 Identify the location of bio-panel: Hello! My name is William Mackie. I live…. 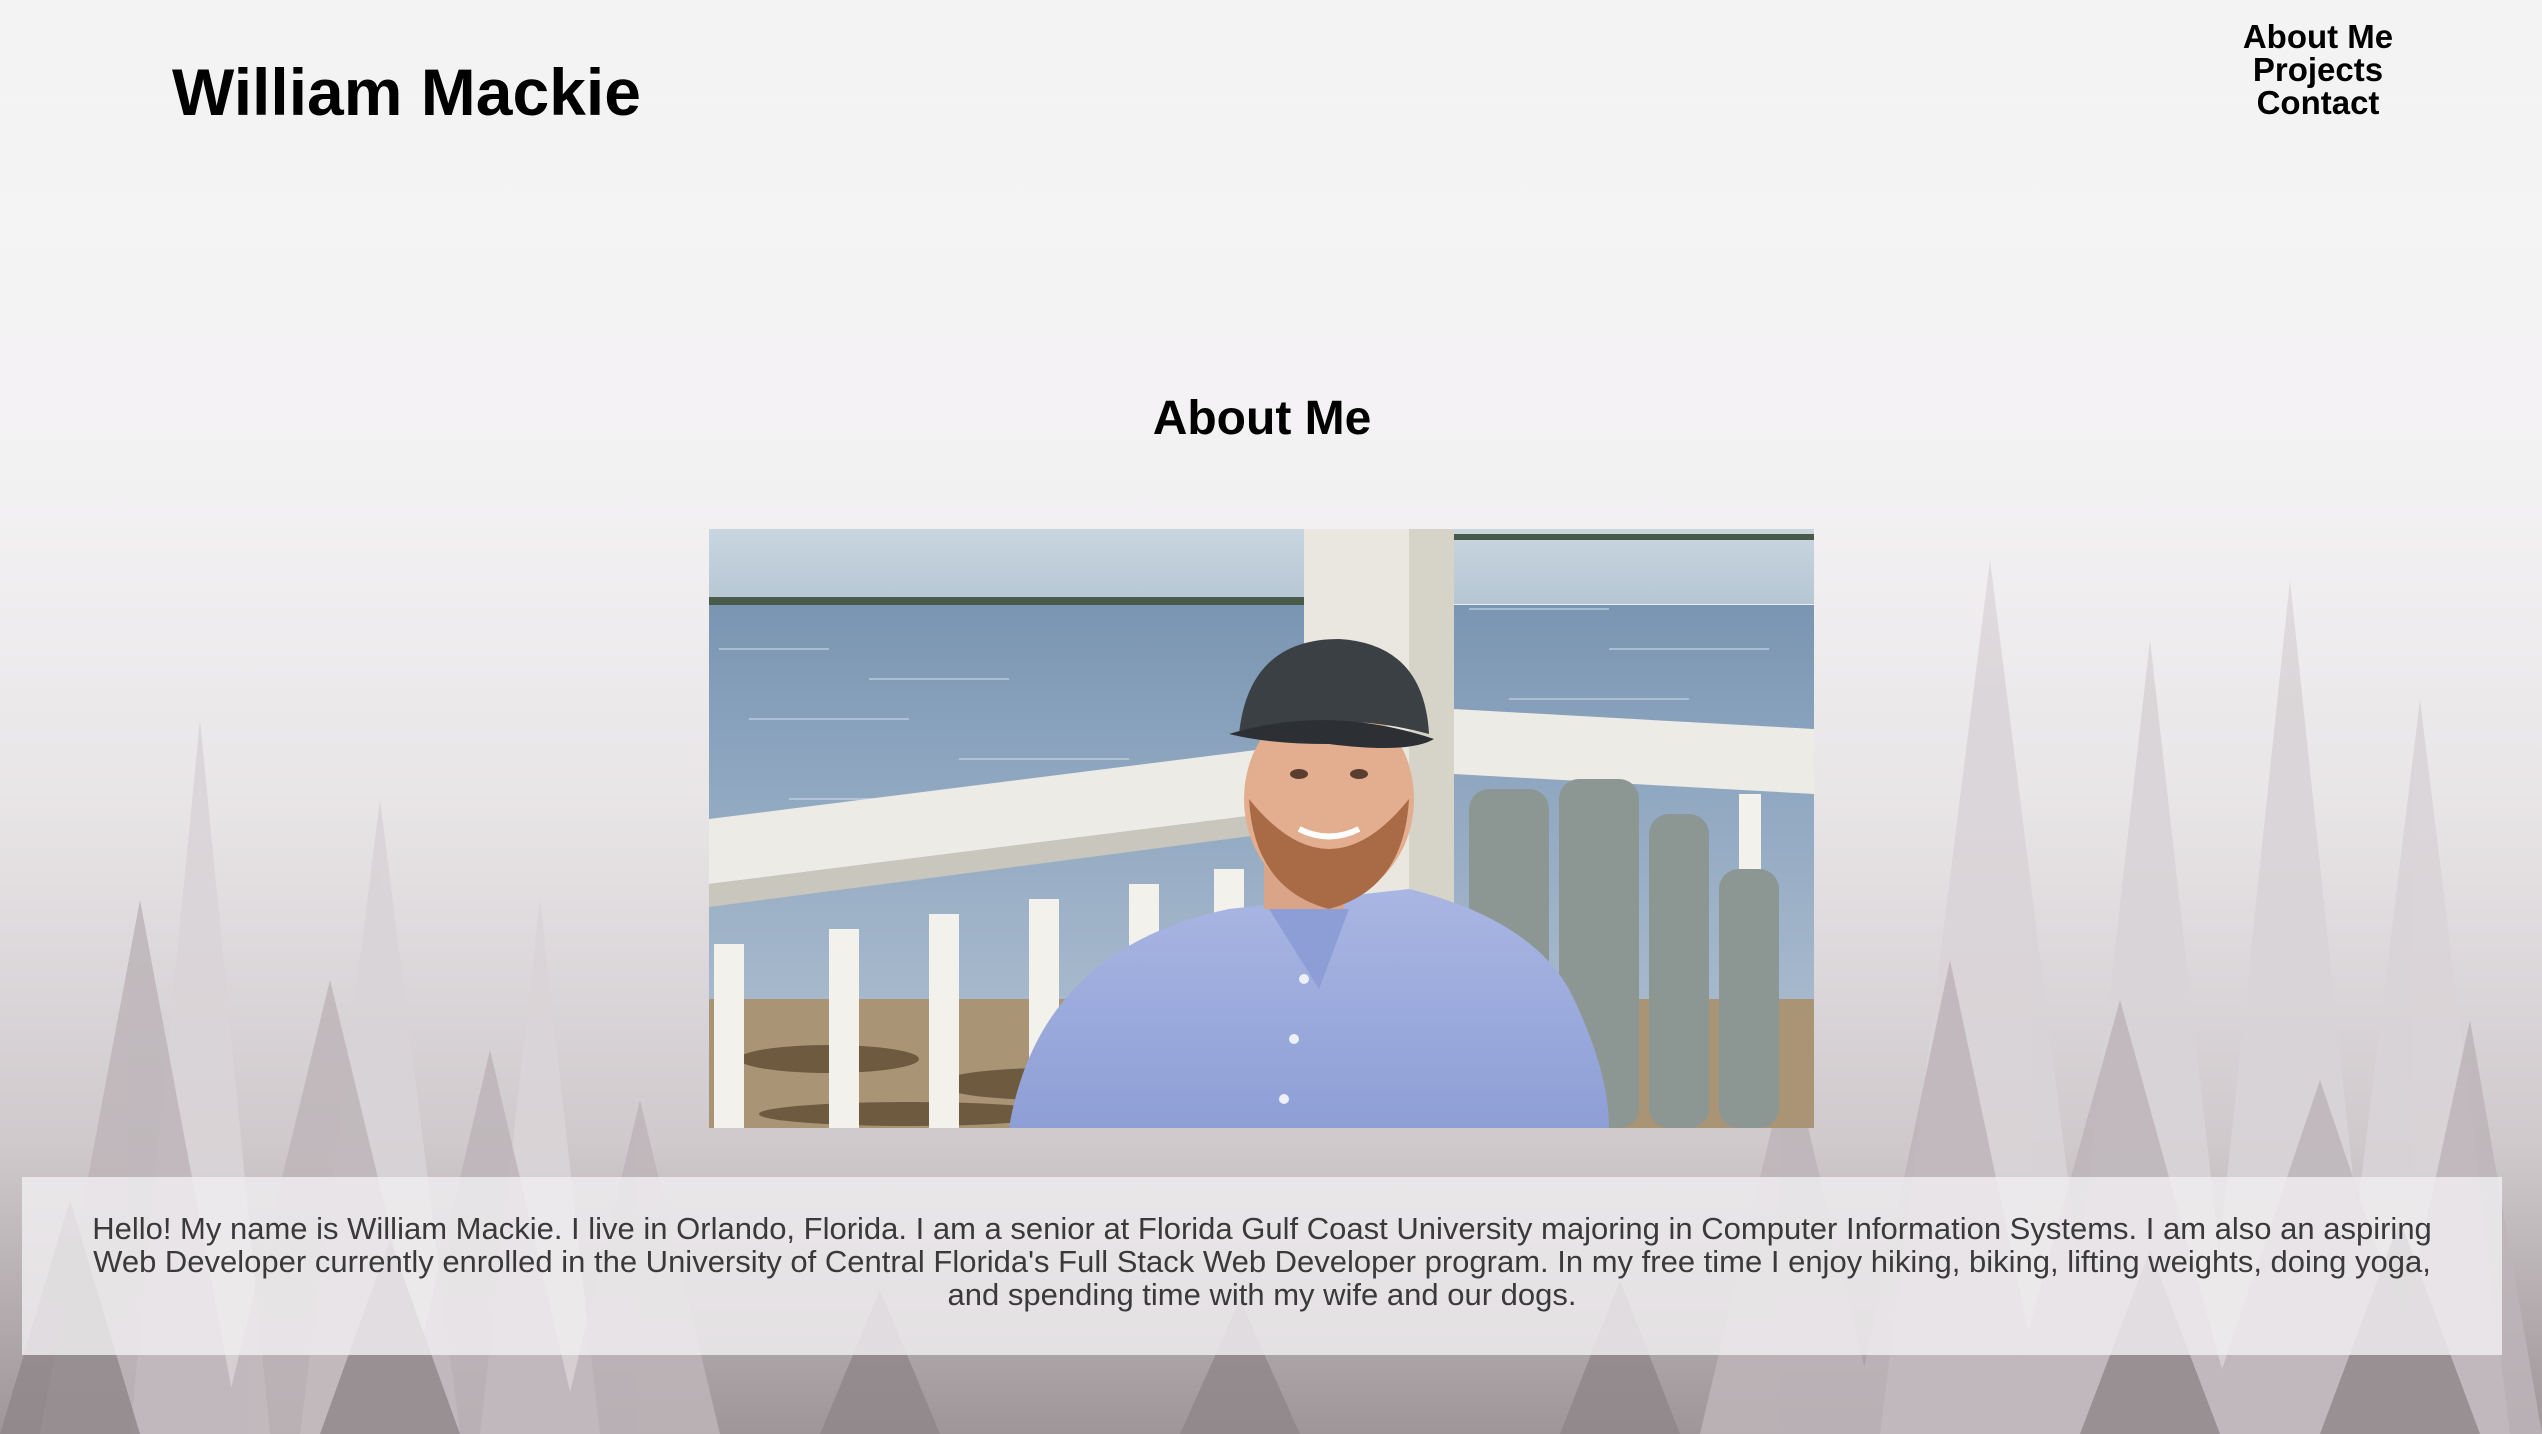
(1262, 1266).